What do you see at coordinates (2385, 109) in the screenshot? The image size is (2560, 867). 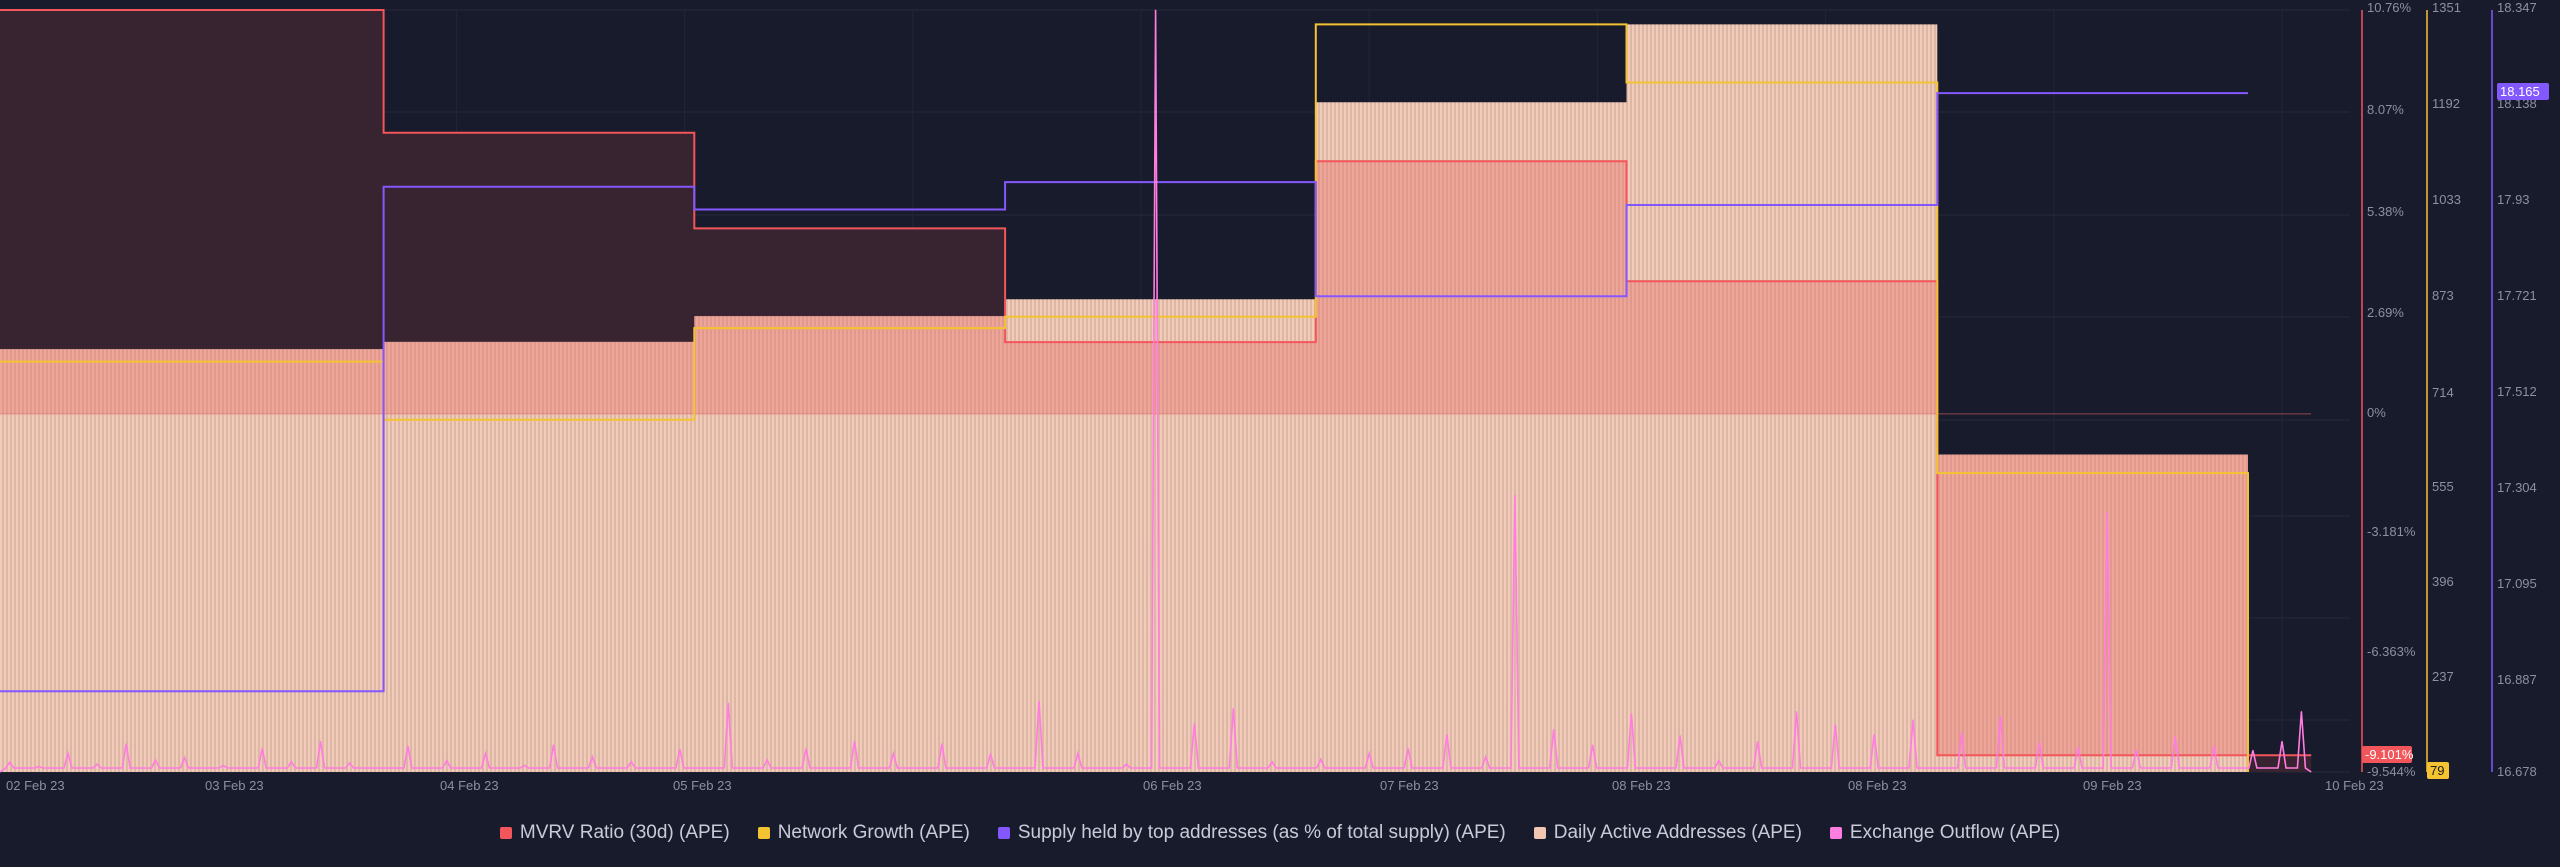 I see `mvrv-tick-label-1: 8.07%` at bounding box center [2385, 109].